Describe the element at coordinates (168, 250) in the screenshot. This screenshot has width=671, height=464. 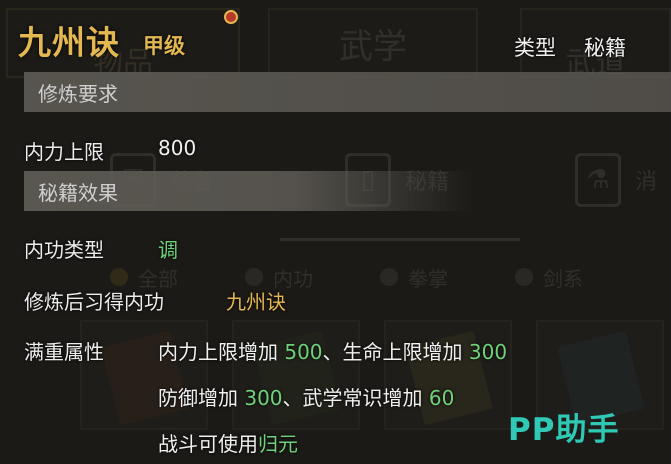
I see `neigong-type-value: 调` at that location.